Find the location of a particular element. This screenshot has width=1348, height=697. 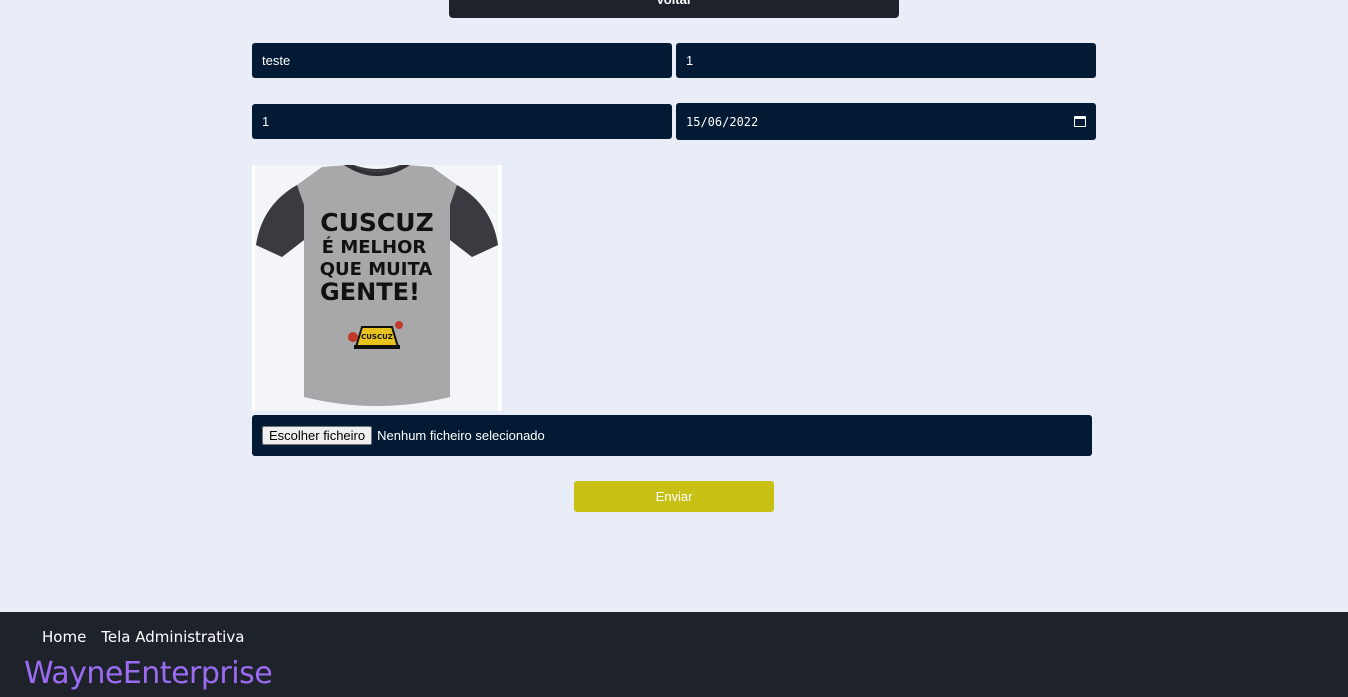

product-image-preview: CUSCUZ É MELHOR QUE MUITA GENTE! CUSCUZ is located at coordinates (377, 288).